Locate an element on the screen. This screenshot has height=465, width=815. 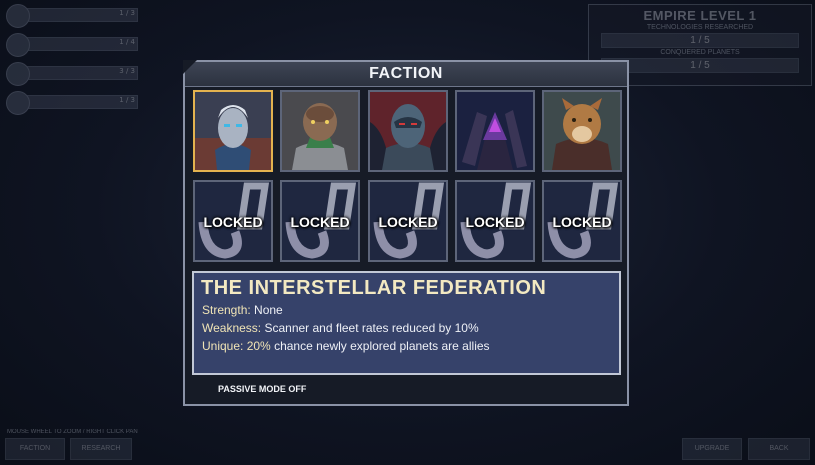
unique-value: chance newly explored planets are allies is located at coordinates (380, 346).